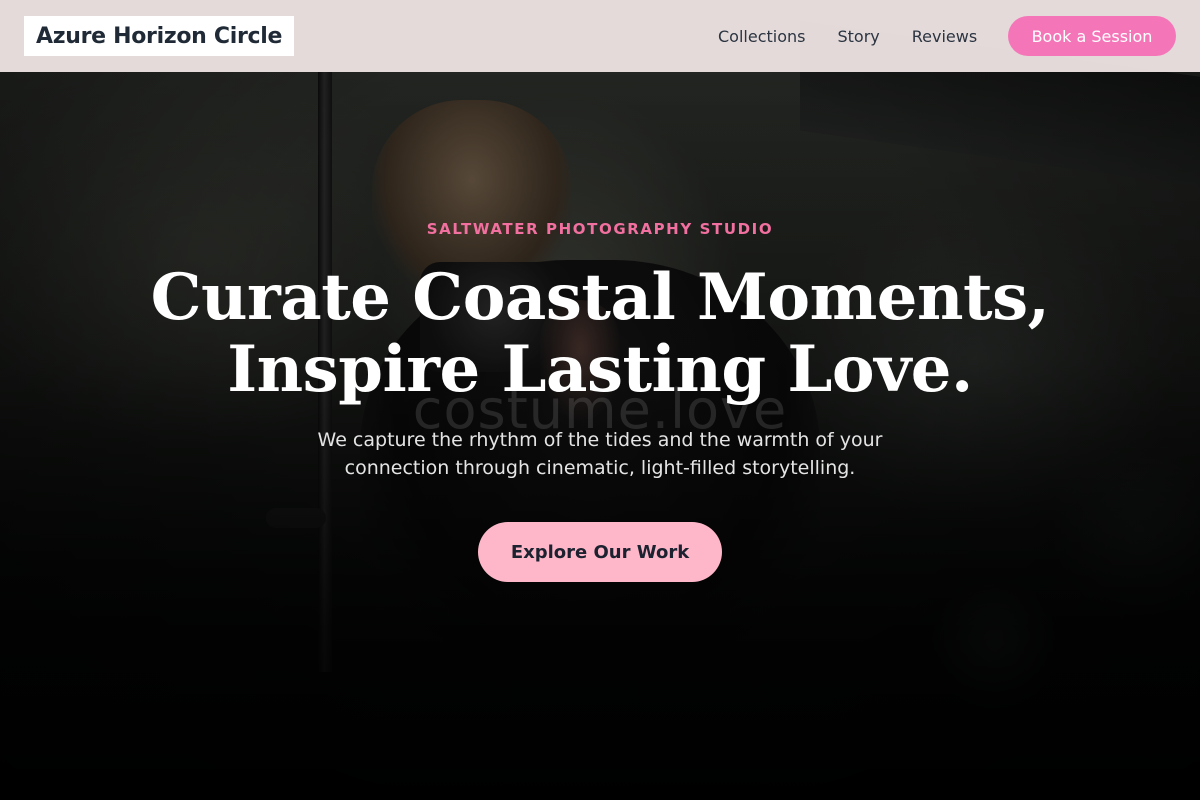  What do you see at coordinates (600, 552) in the screenshot?
I see `explore-work-button: Explore Our Work` at bounding box center [600, 552].